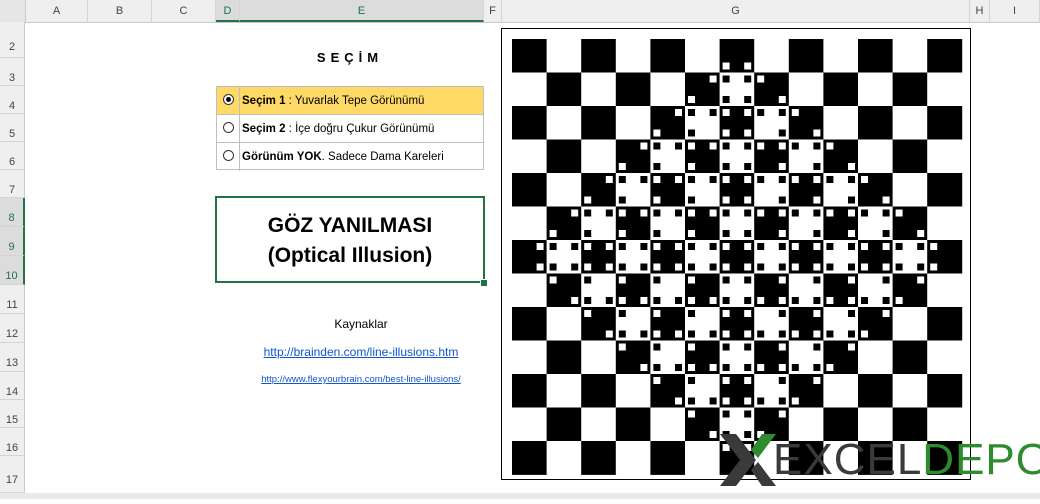 This screenshot has width=1040, height=504. What do you see at coordinates (13, 11) in the screenshot?
I see `select-all-corner` at bounding box center [13, 11].